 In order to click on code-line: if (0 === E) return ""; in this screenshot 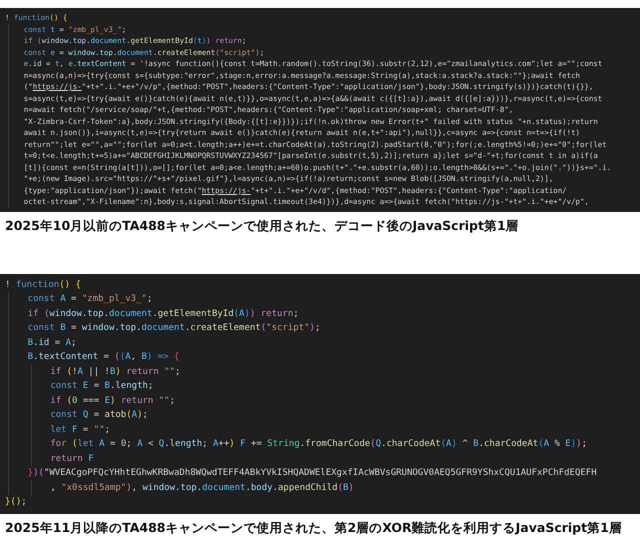, I will do `click(113, 401)`.